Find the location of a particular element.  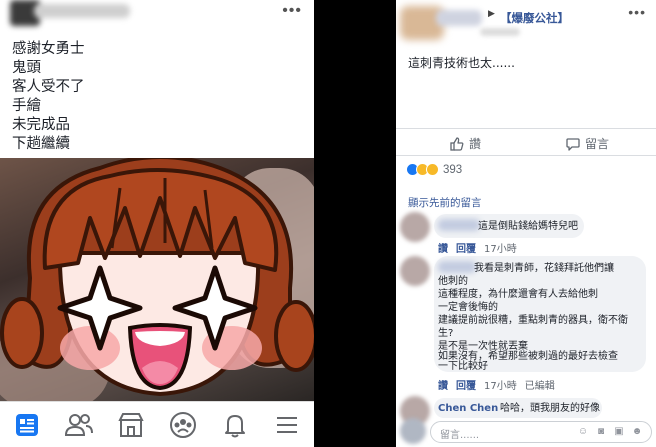

emoji-icon: ☺ is located at coordinates (583, 432).